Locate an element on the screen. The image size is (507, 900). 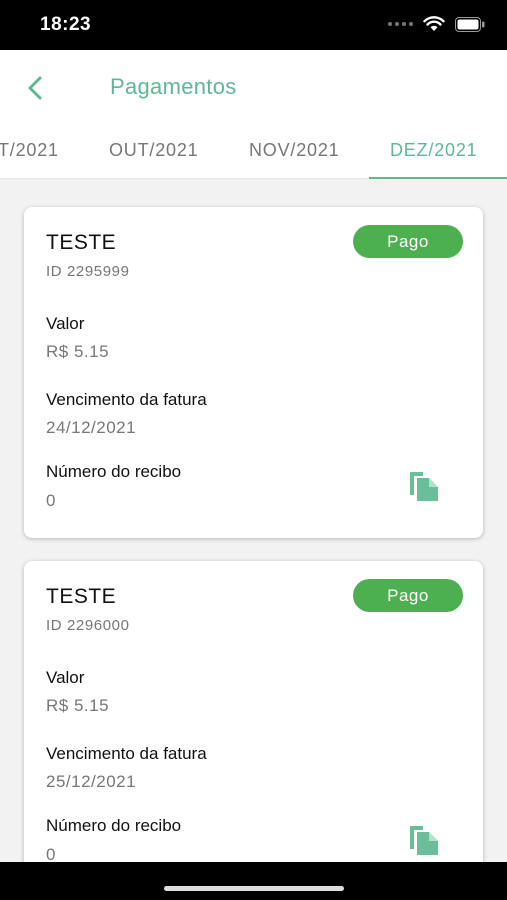
tab-out-2021: OUT/2021 is located at coordinates (153, 150).